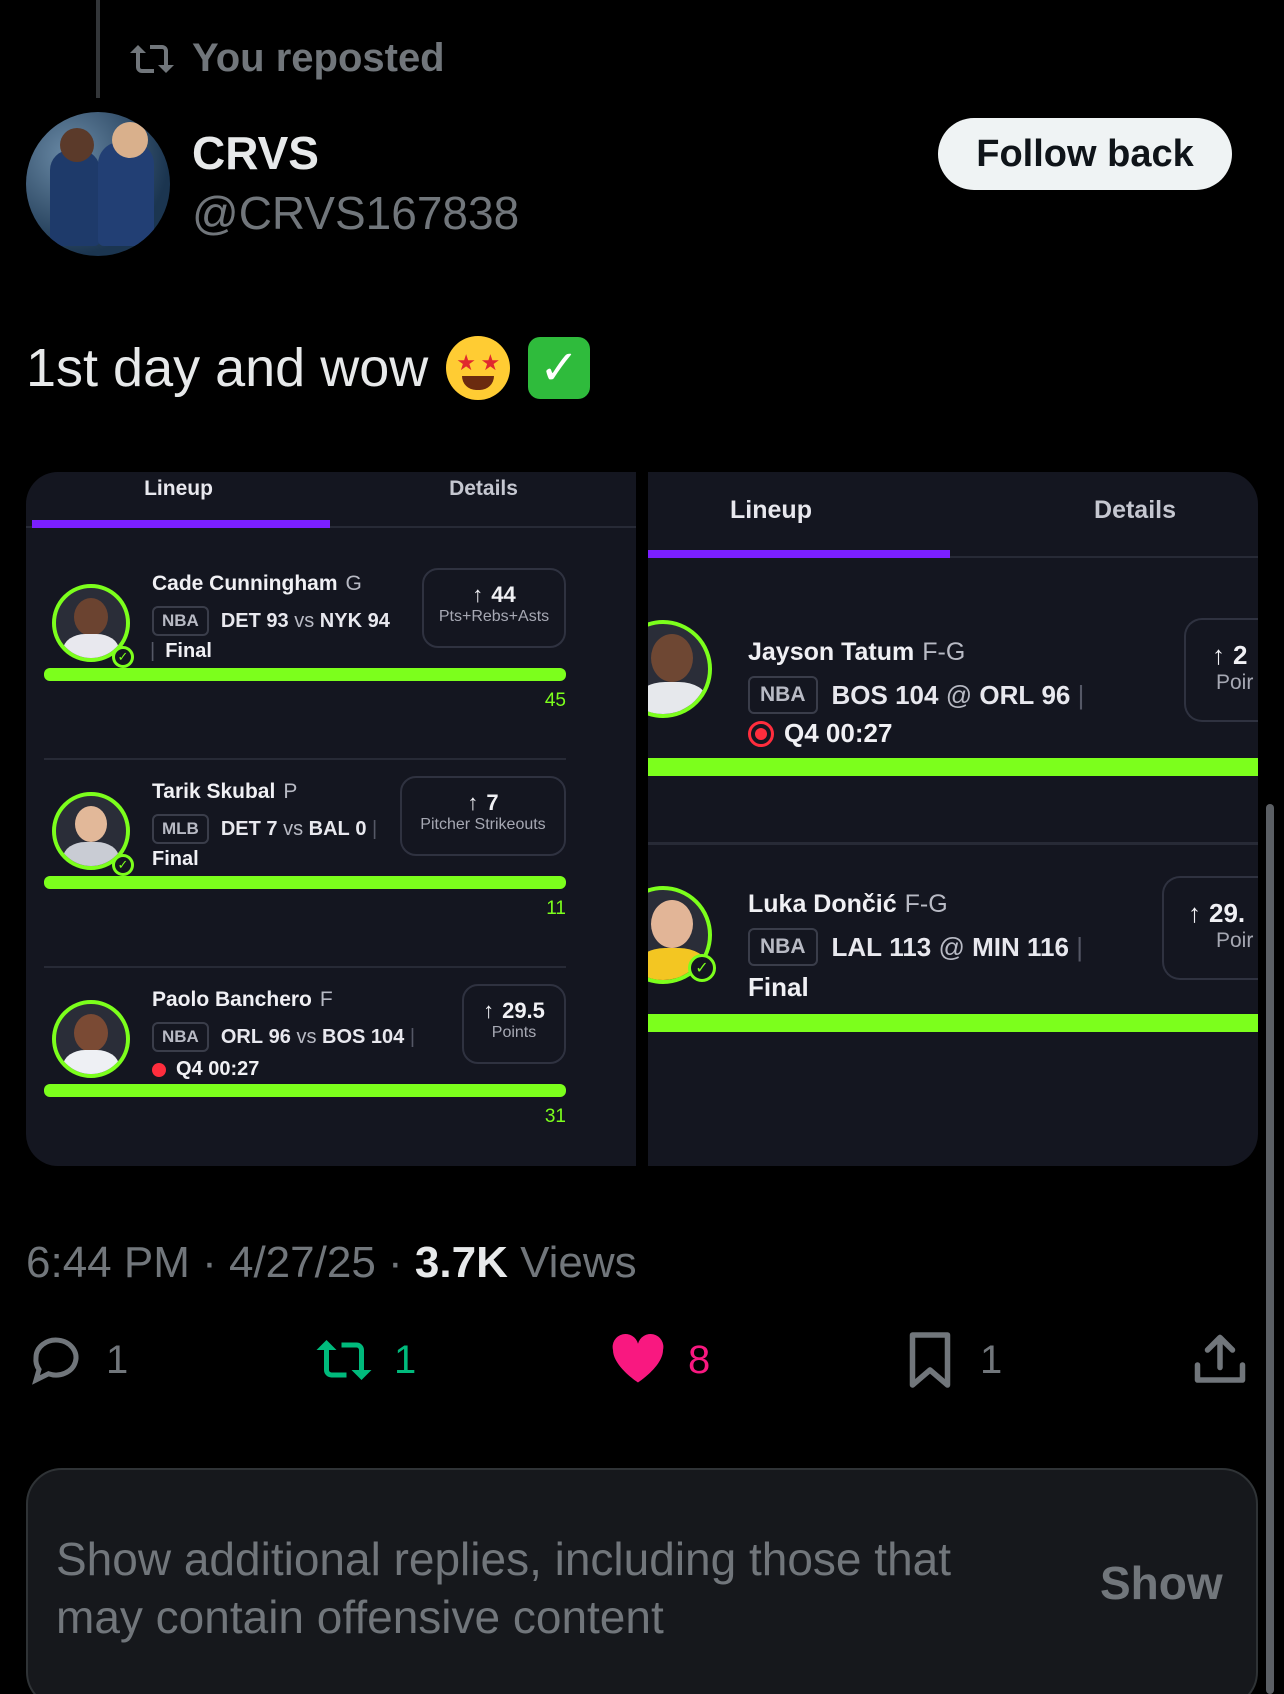  I want to click on player-name: Cade Cunningham G, so click(257, 583).